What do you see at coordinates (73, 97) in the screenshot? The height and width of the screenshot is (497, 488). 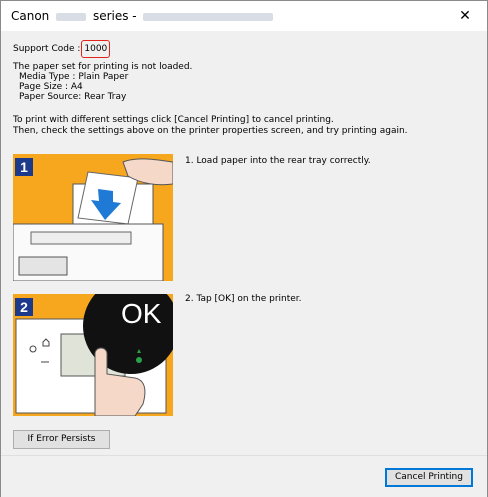 I see `paper-source: Paper Source: Rear Tray` at bounding box center [73, 97].